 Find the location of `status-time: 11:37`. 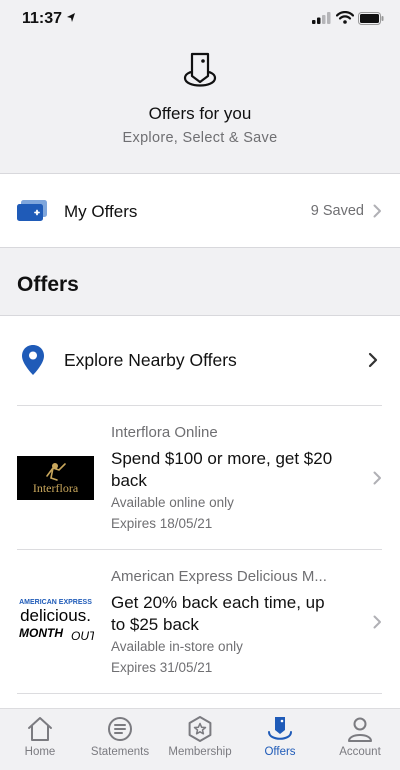

status-time: 11:37 is located at coordinates (42, 18).